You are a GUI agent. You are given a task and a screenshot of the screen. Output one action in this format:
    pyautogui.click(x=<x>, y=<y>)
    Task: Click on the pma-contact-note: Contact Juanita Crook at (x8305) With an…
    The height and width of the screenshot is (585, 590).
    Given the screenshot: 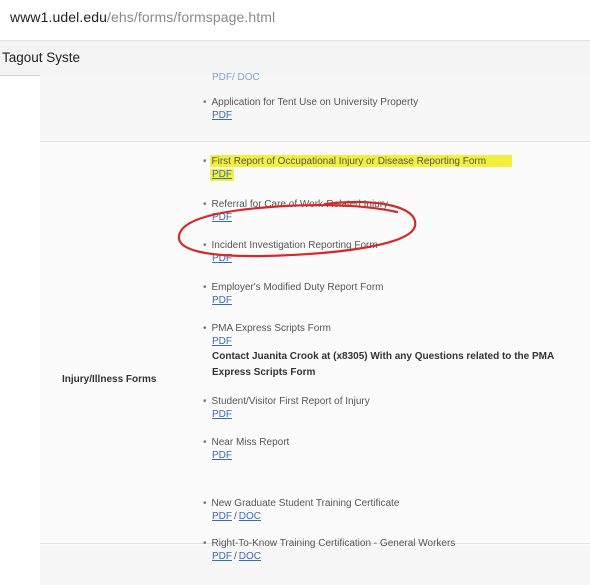 What is the action you would take?
    pyautogui.click(x=383, y=364)
    